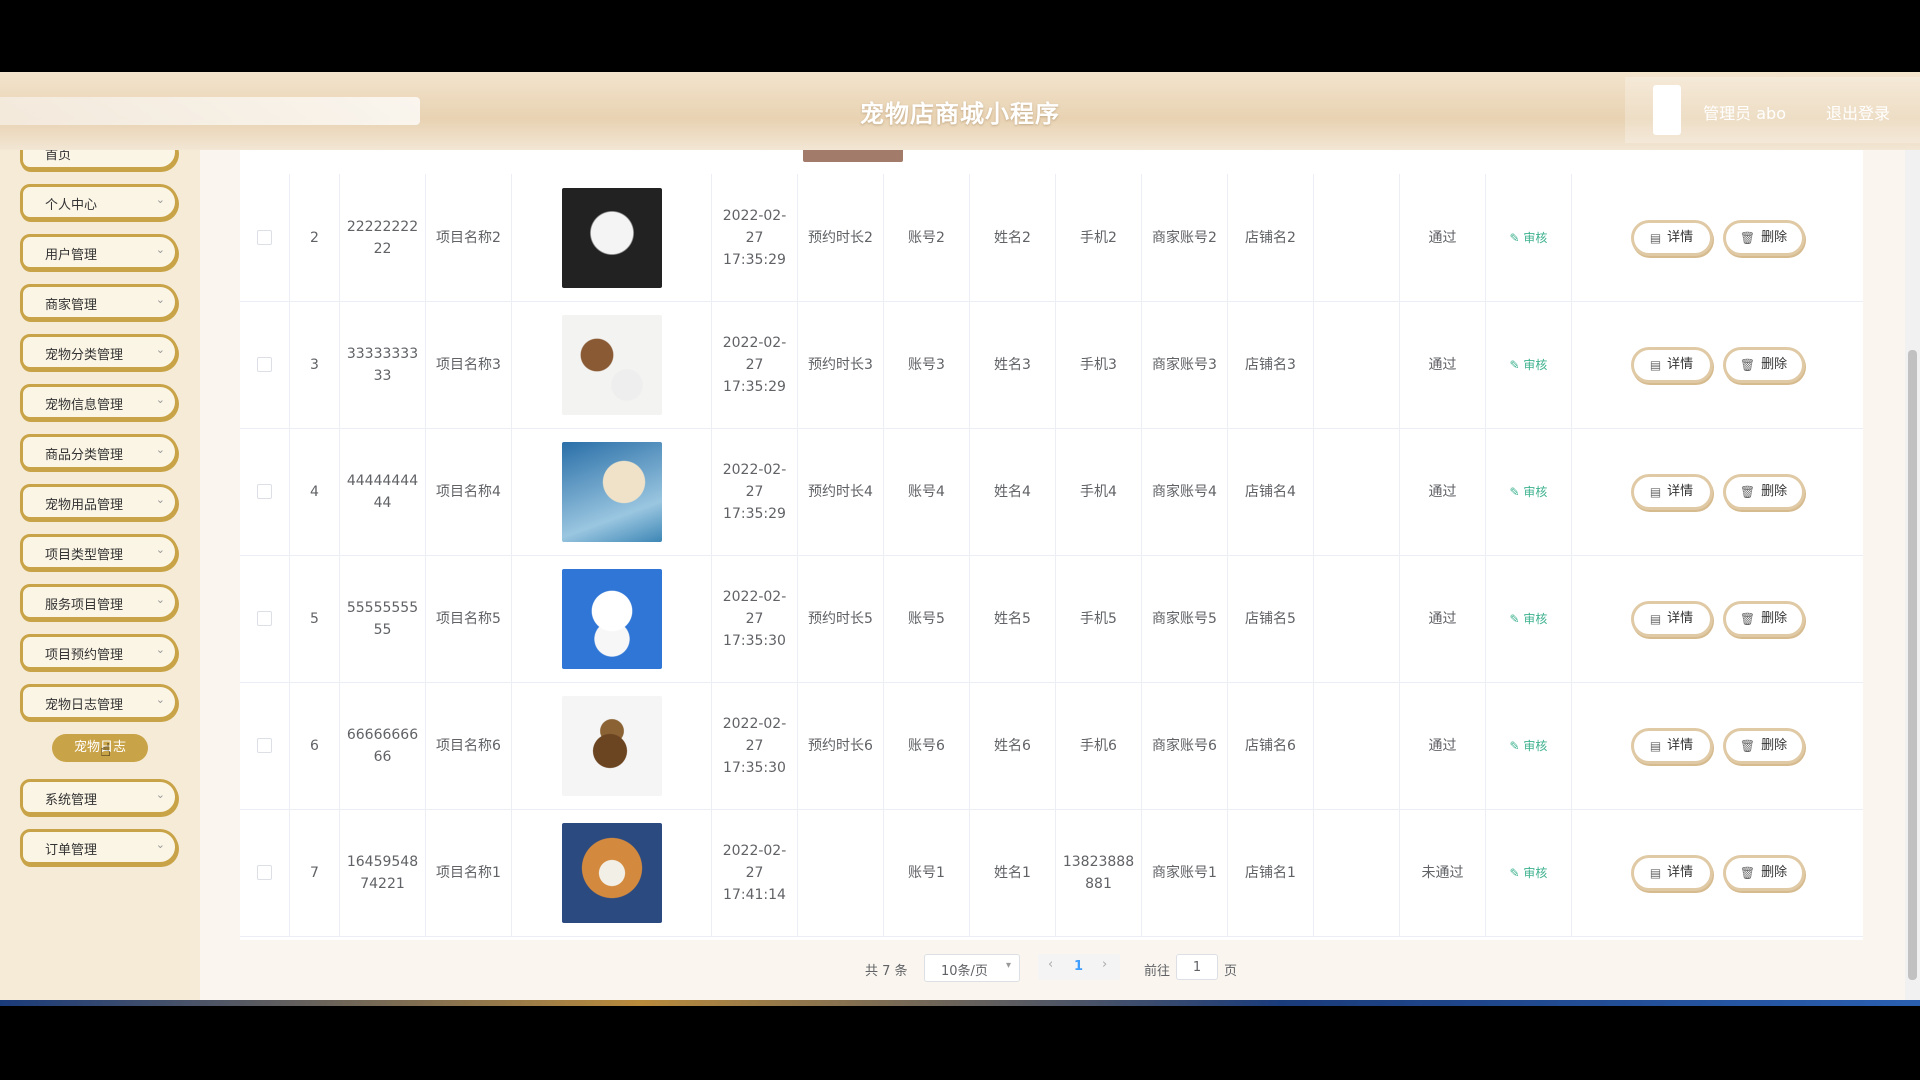  I want to click on page-size-select: 10条/页 ▾, so click(972, 968).